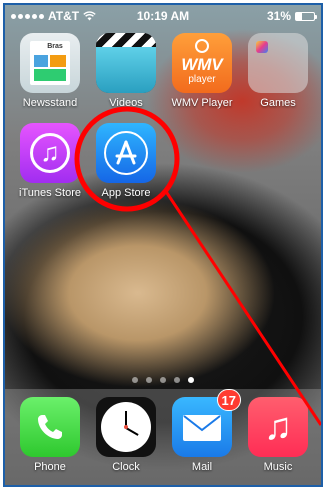 The image size is (326, 493). What do you see at coordinates (291, 16) in the screenshot?
I see `battery-status: 31%` at bounding box center [291, 16].